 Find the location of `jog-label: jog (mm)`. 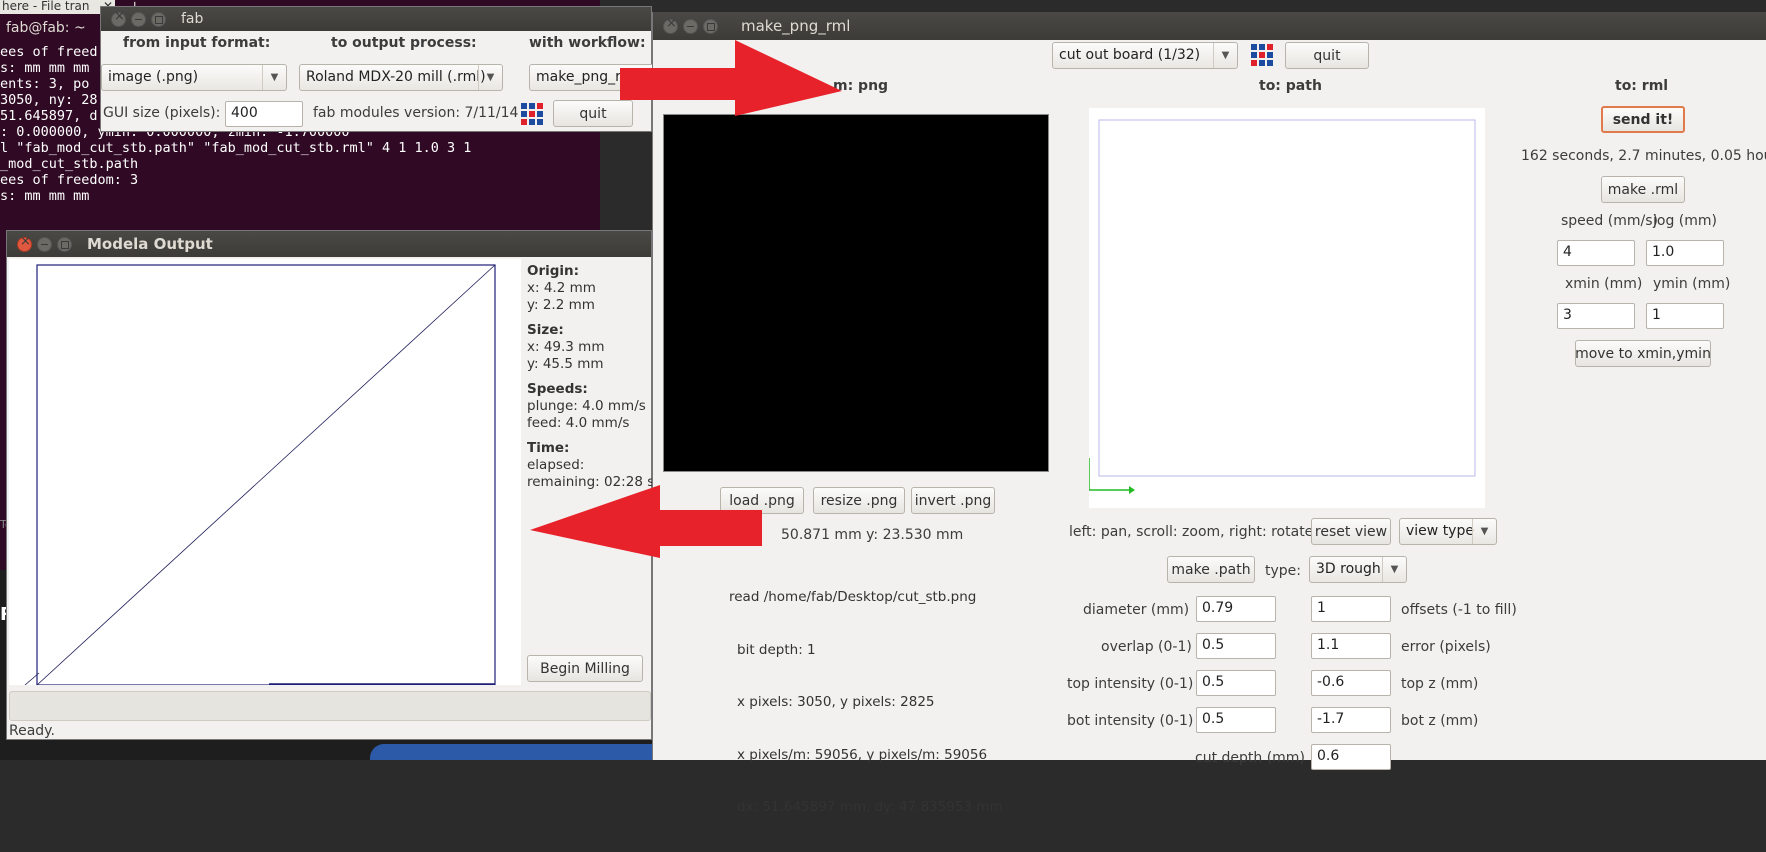

jog-label: jog (mm) is located at coordinates (1685, 221).